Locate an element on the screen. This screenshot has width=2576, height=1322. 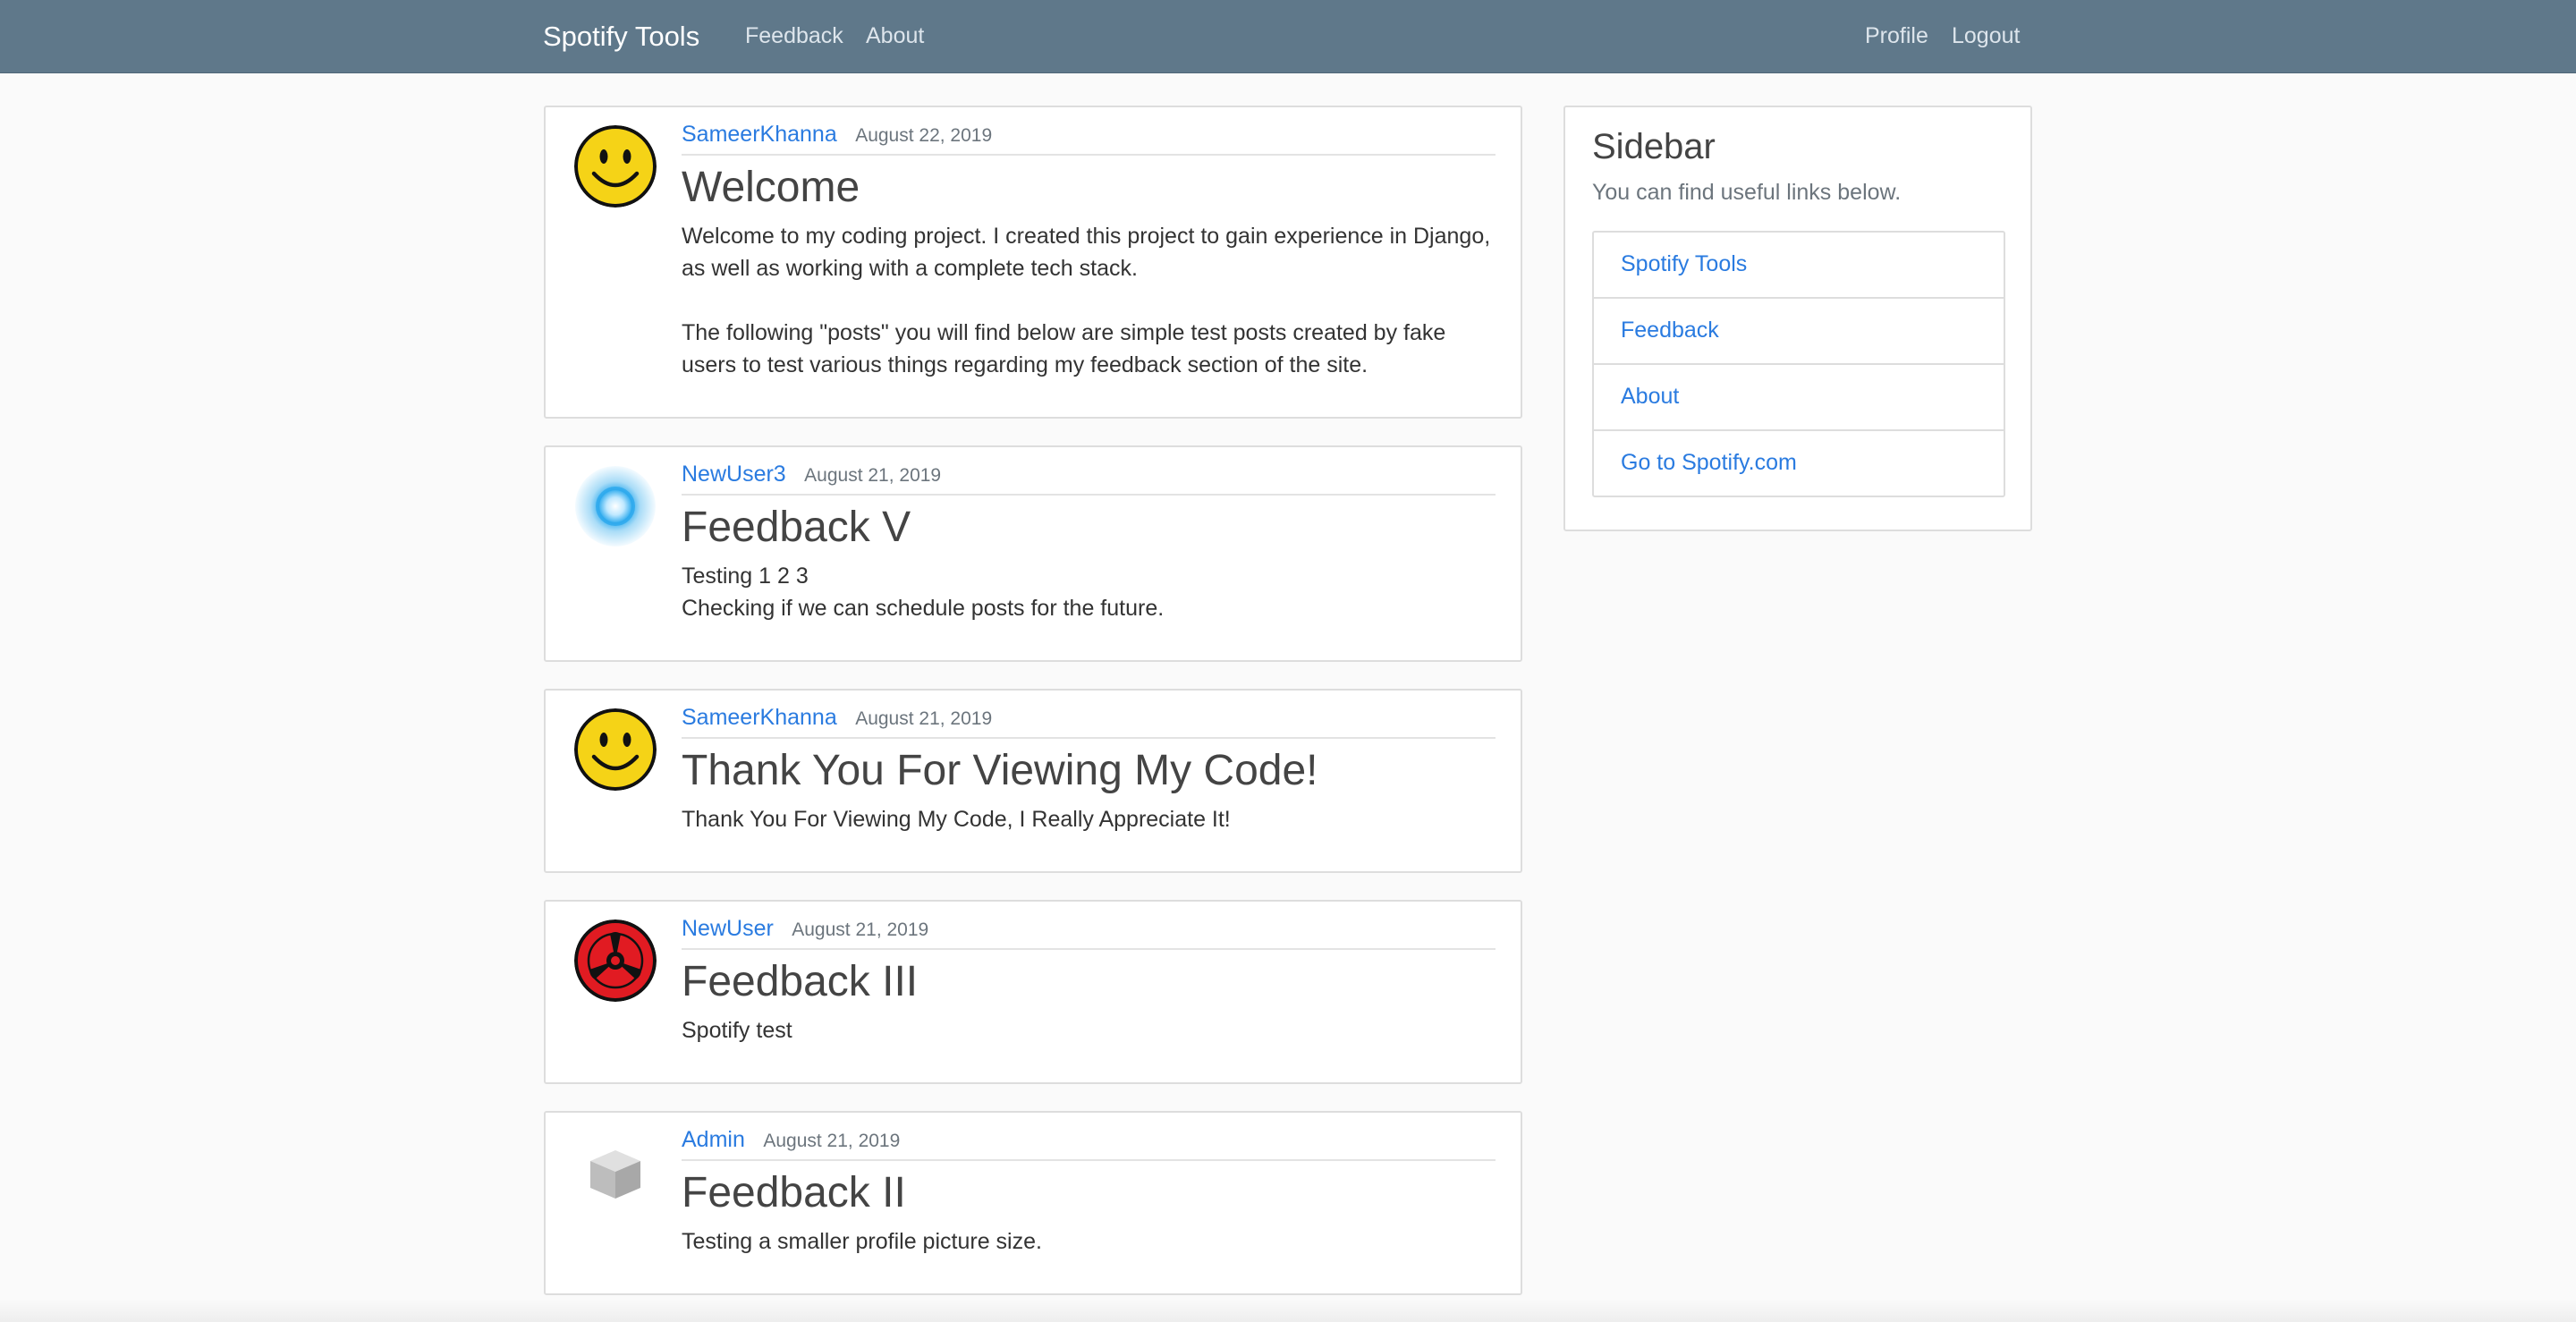
post-title: Welcome is located at coordinates (771, 188).